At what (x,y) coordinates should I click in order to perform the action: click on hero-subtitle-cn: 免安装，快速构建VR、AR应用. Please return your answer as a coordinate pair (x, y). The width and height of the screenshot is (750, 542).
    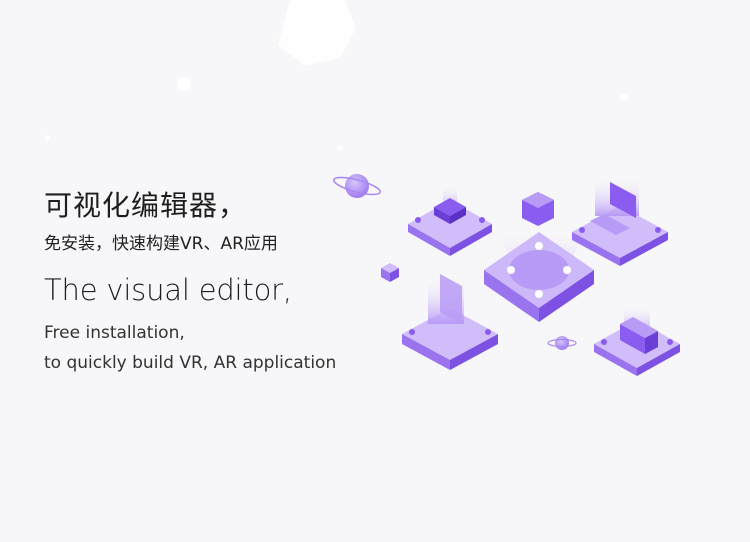
    Looking at the image, I should click on (161, 244).